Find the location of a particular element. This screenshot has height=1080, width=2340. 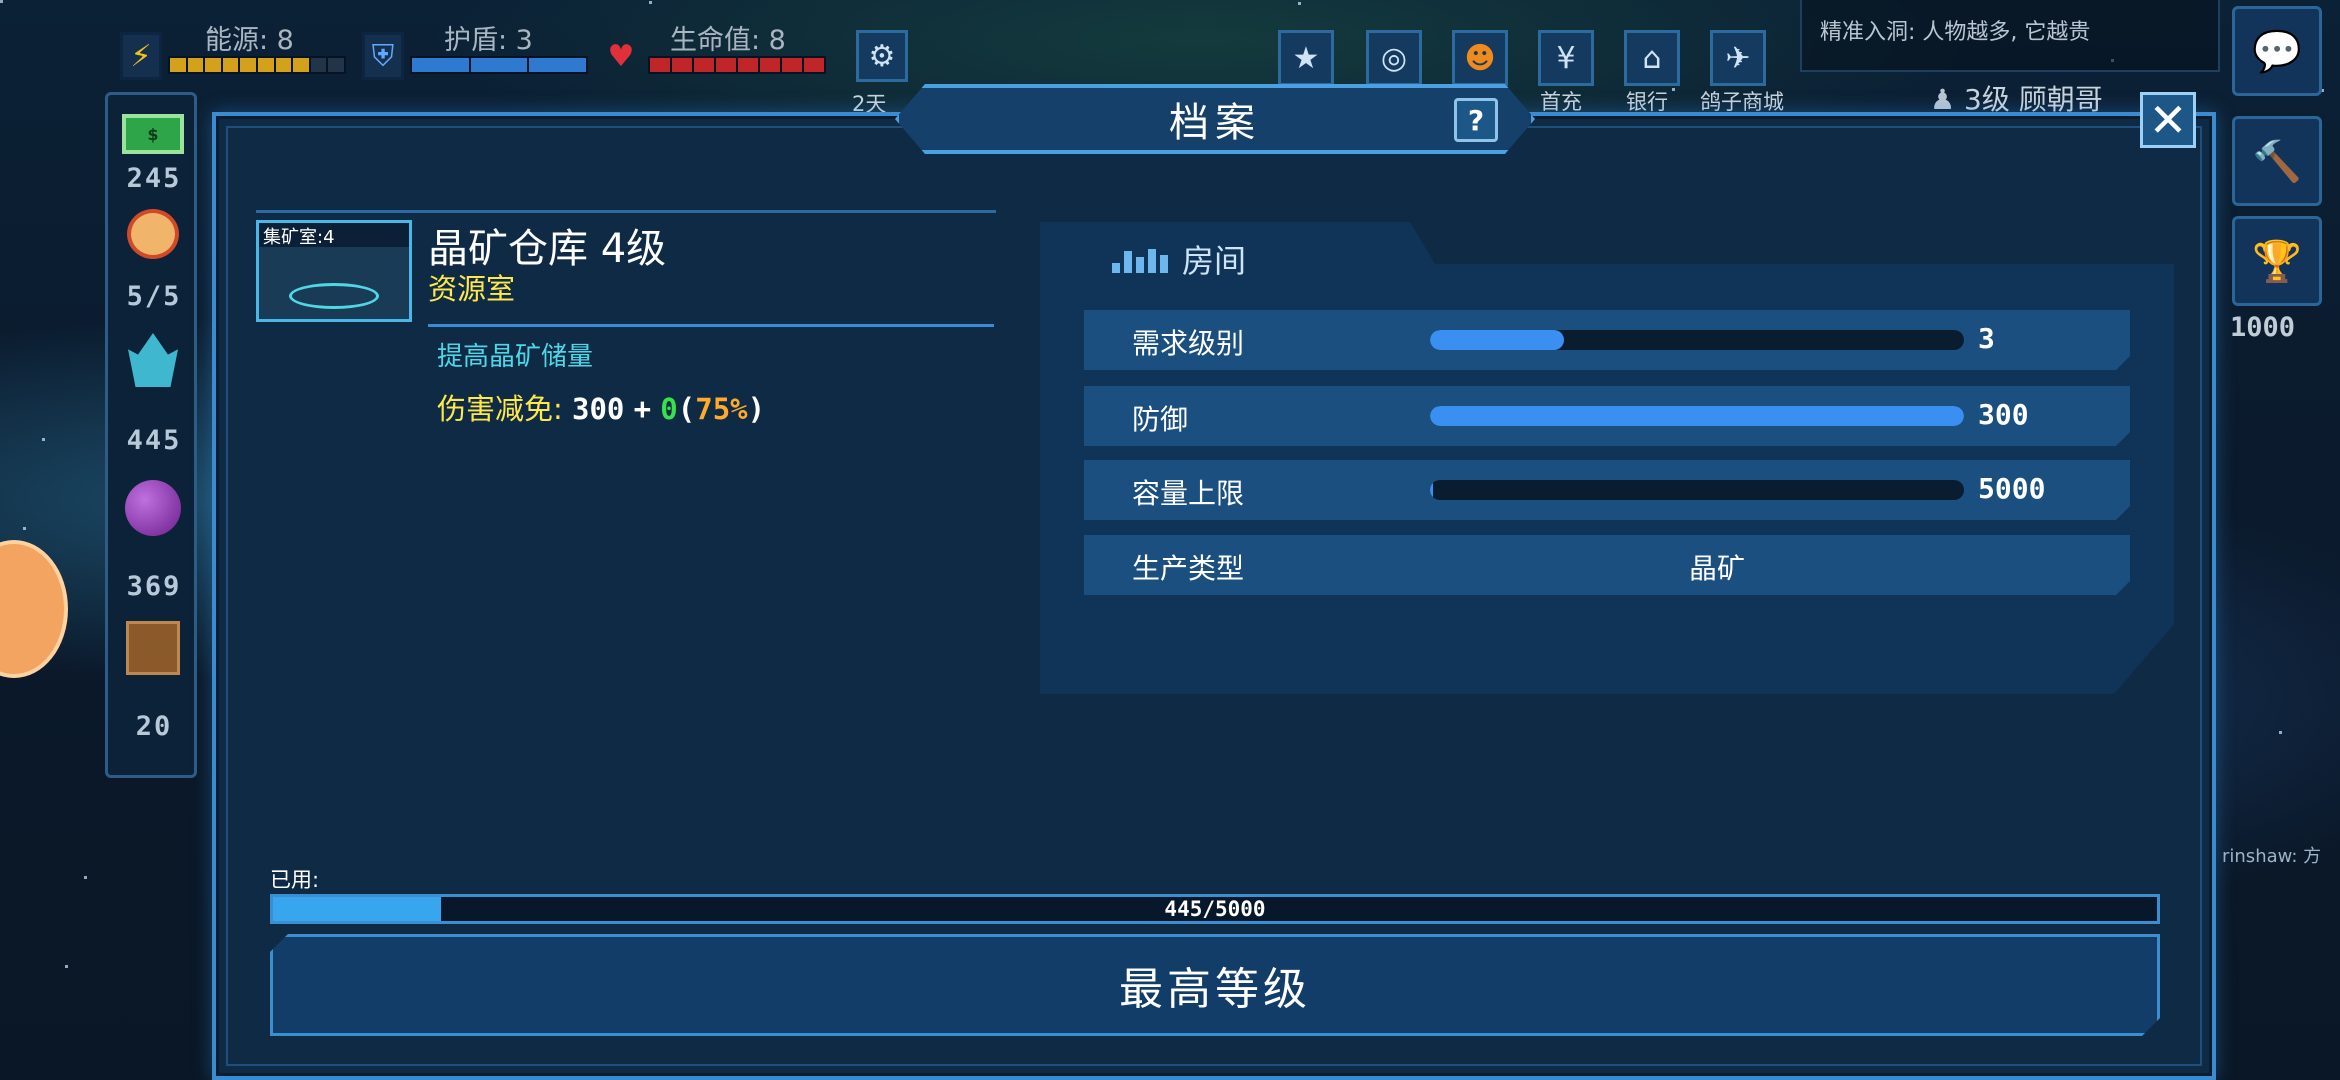

row-label: 防御 is located at coordinates (1160, 419).